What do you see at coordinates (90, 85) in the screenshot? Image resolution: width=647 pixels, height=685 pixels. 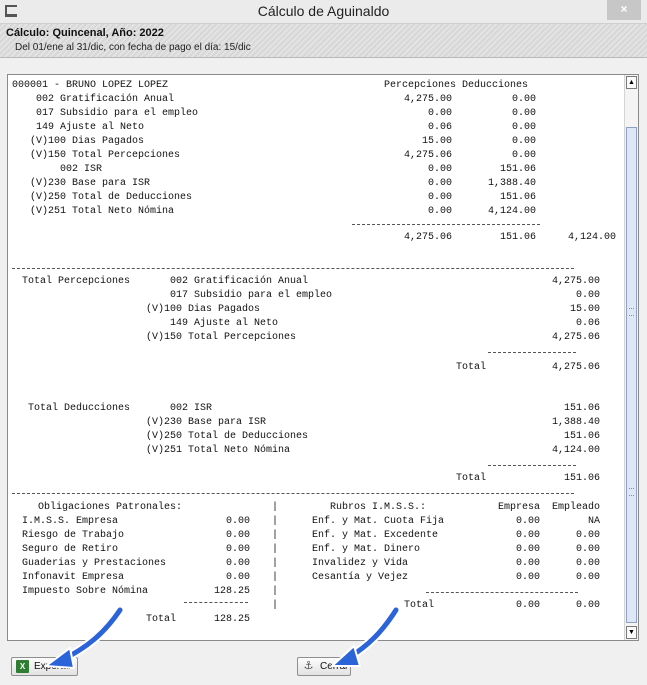 I see `employee-name: 000001 - BRUNO LOPEZ LOPEZ` at bounding box center [90, 85].